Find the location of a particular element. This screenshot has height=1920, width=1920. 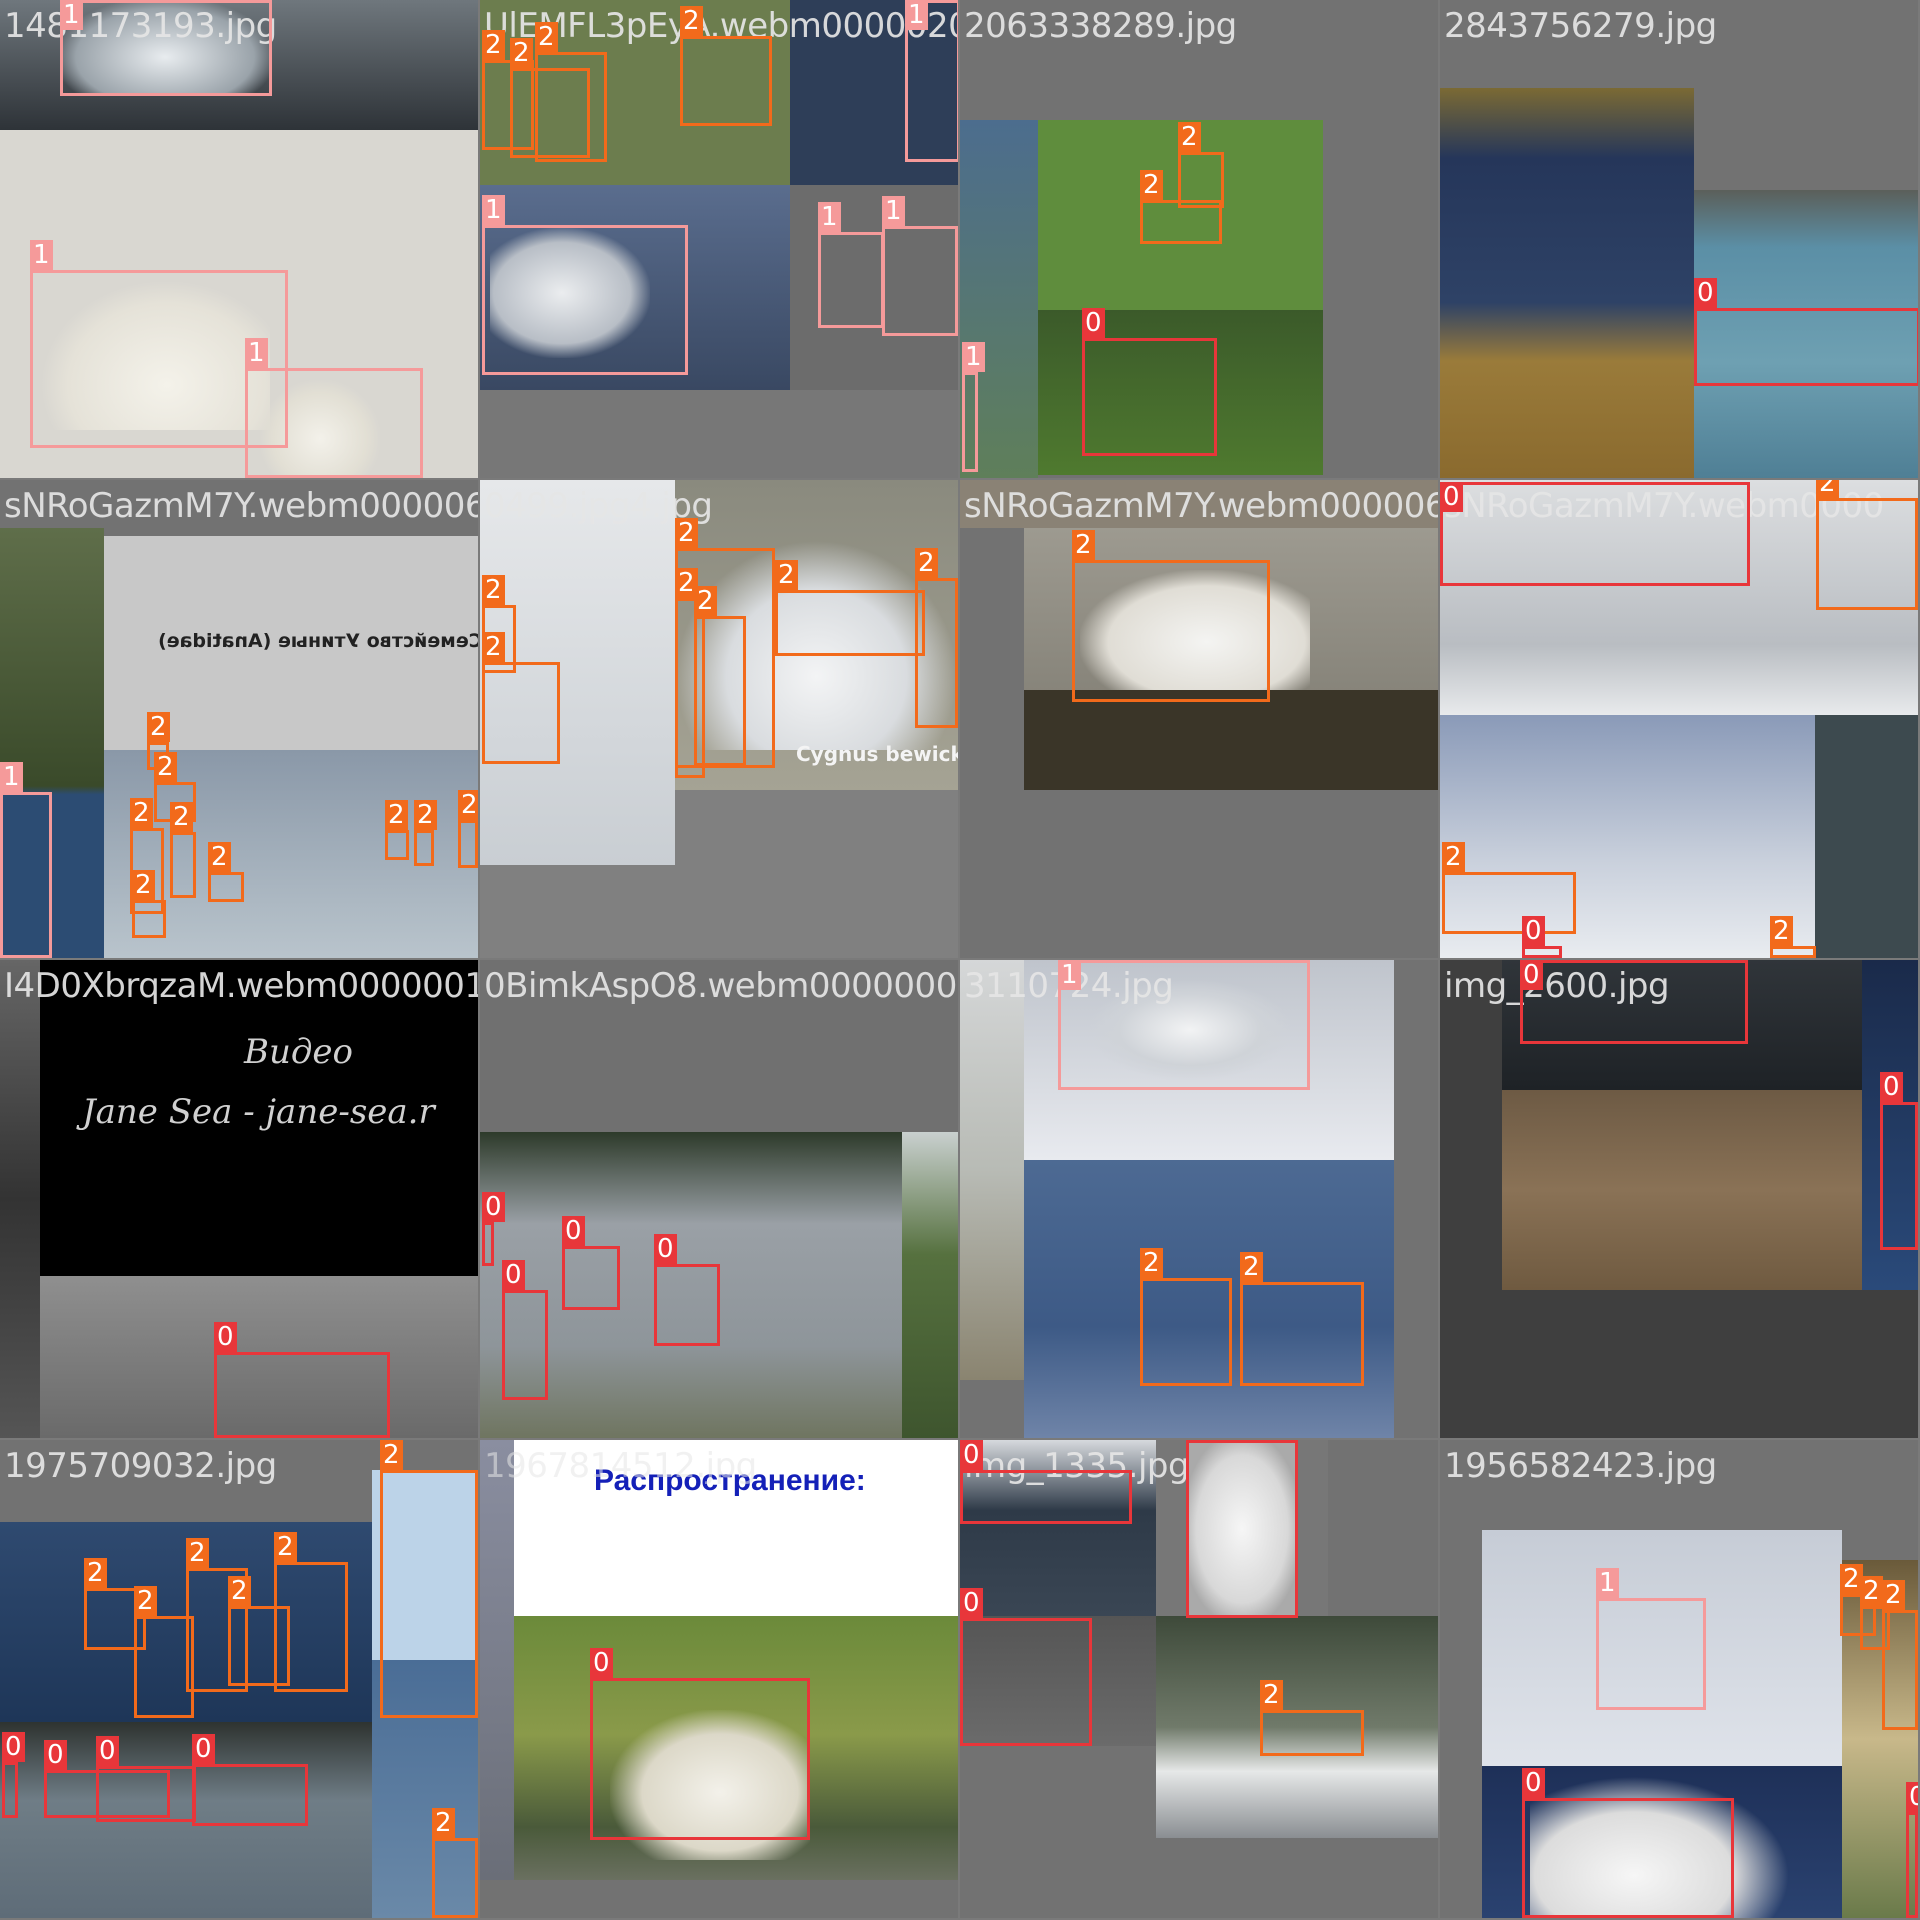

mosaic-tile: 1975709032.jpg 2 2 2 2 2 2 0 0 0 0 2 is located at coordinates (239, 1679).